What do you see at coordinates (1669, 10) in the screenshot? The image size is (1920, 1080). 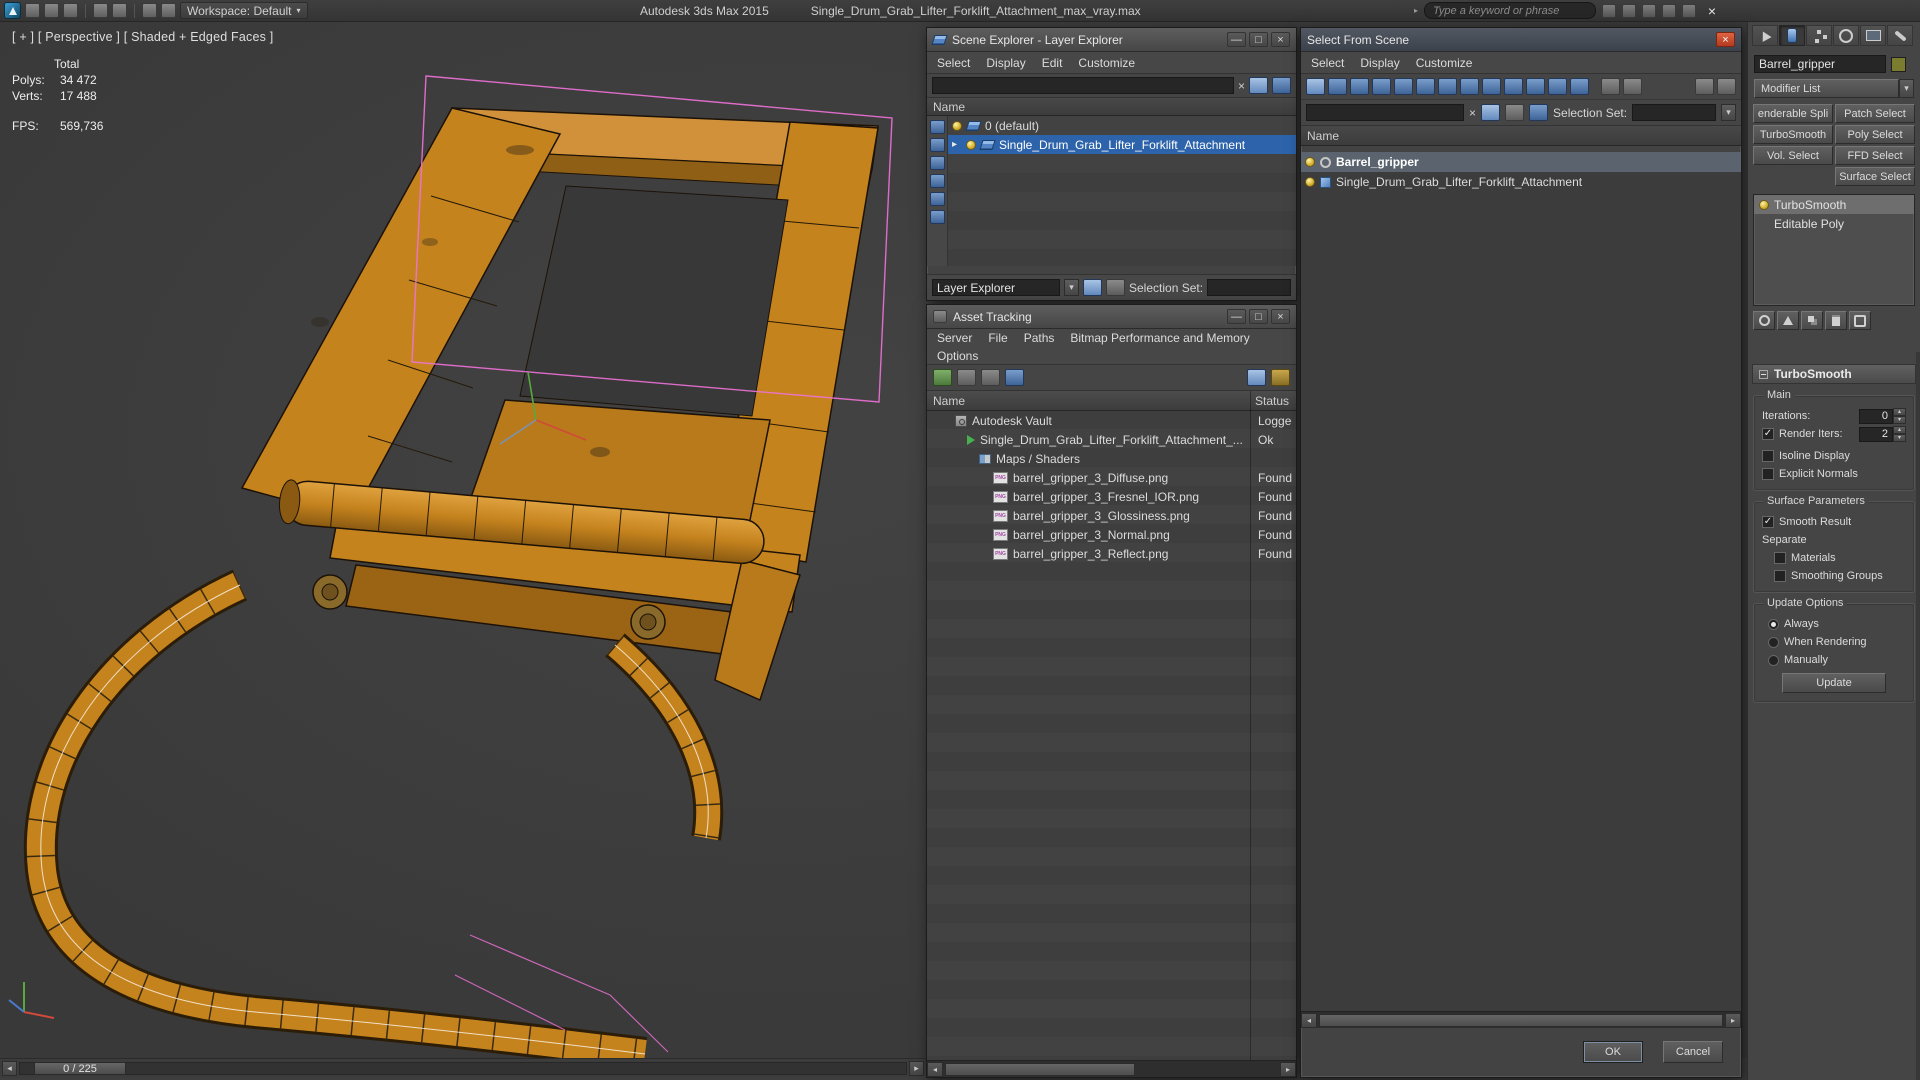 I see `favorites-icon` at bounding box center [1669, 10].